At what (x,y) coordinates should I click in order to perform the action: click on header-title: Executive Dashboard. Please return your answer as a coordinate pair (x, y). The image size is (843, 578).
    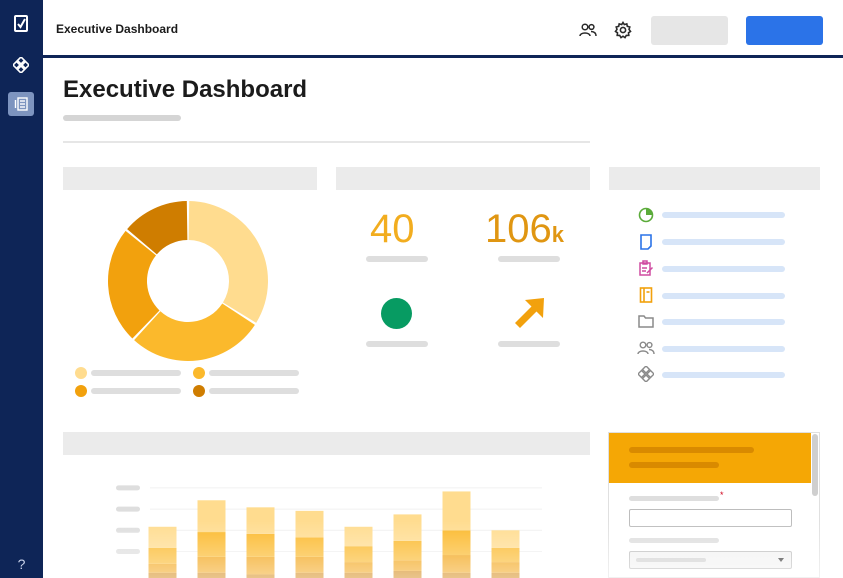
    Looking at the image, I should click on (117, 29).